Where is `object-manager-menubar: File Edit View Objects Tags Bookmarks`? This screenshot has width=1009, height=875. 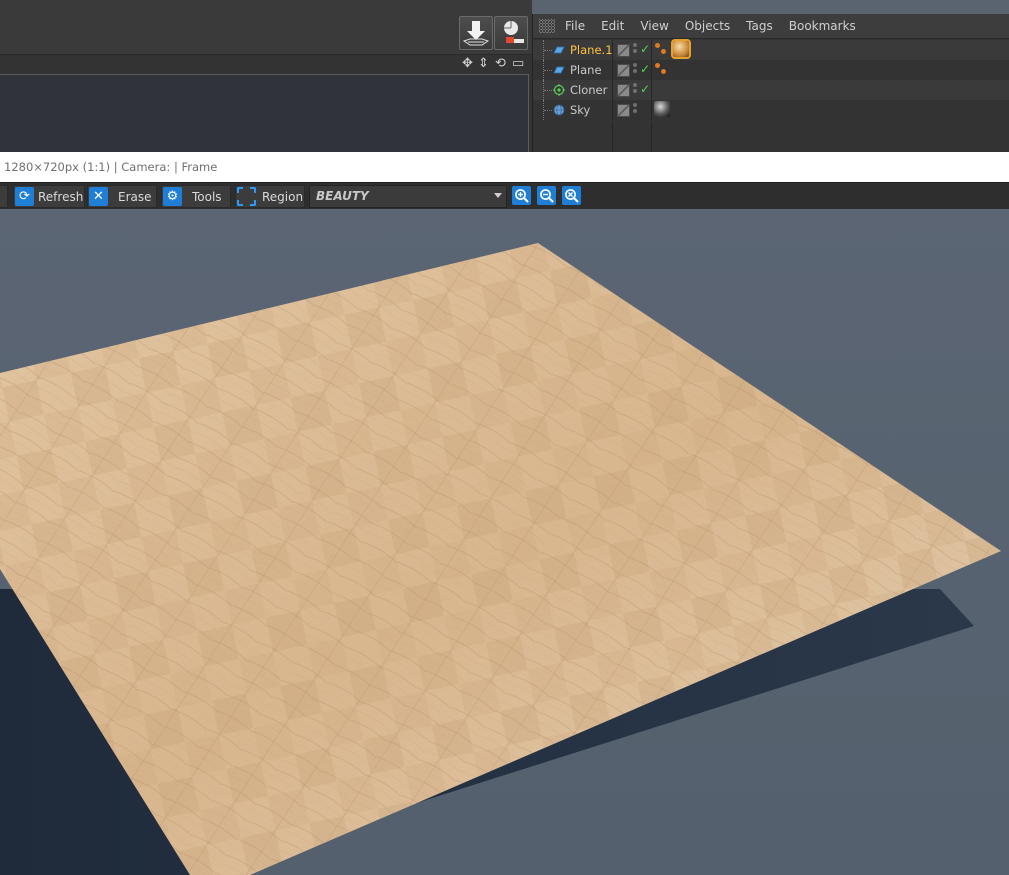 object-manager-menubar: File Edit View Objects Tags Bookmarks is located at coordinates (771, 26).